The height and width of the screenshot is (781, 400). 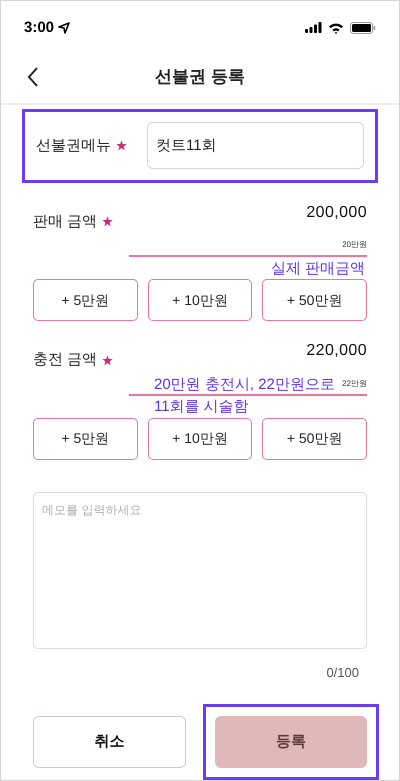 I want to click on wifi-icon, so click(x=336, y=28).